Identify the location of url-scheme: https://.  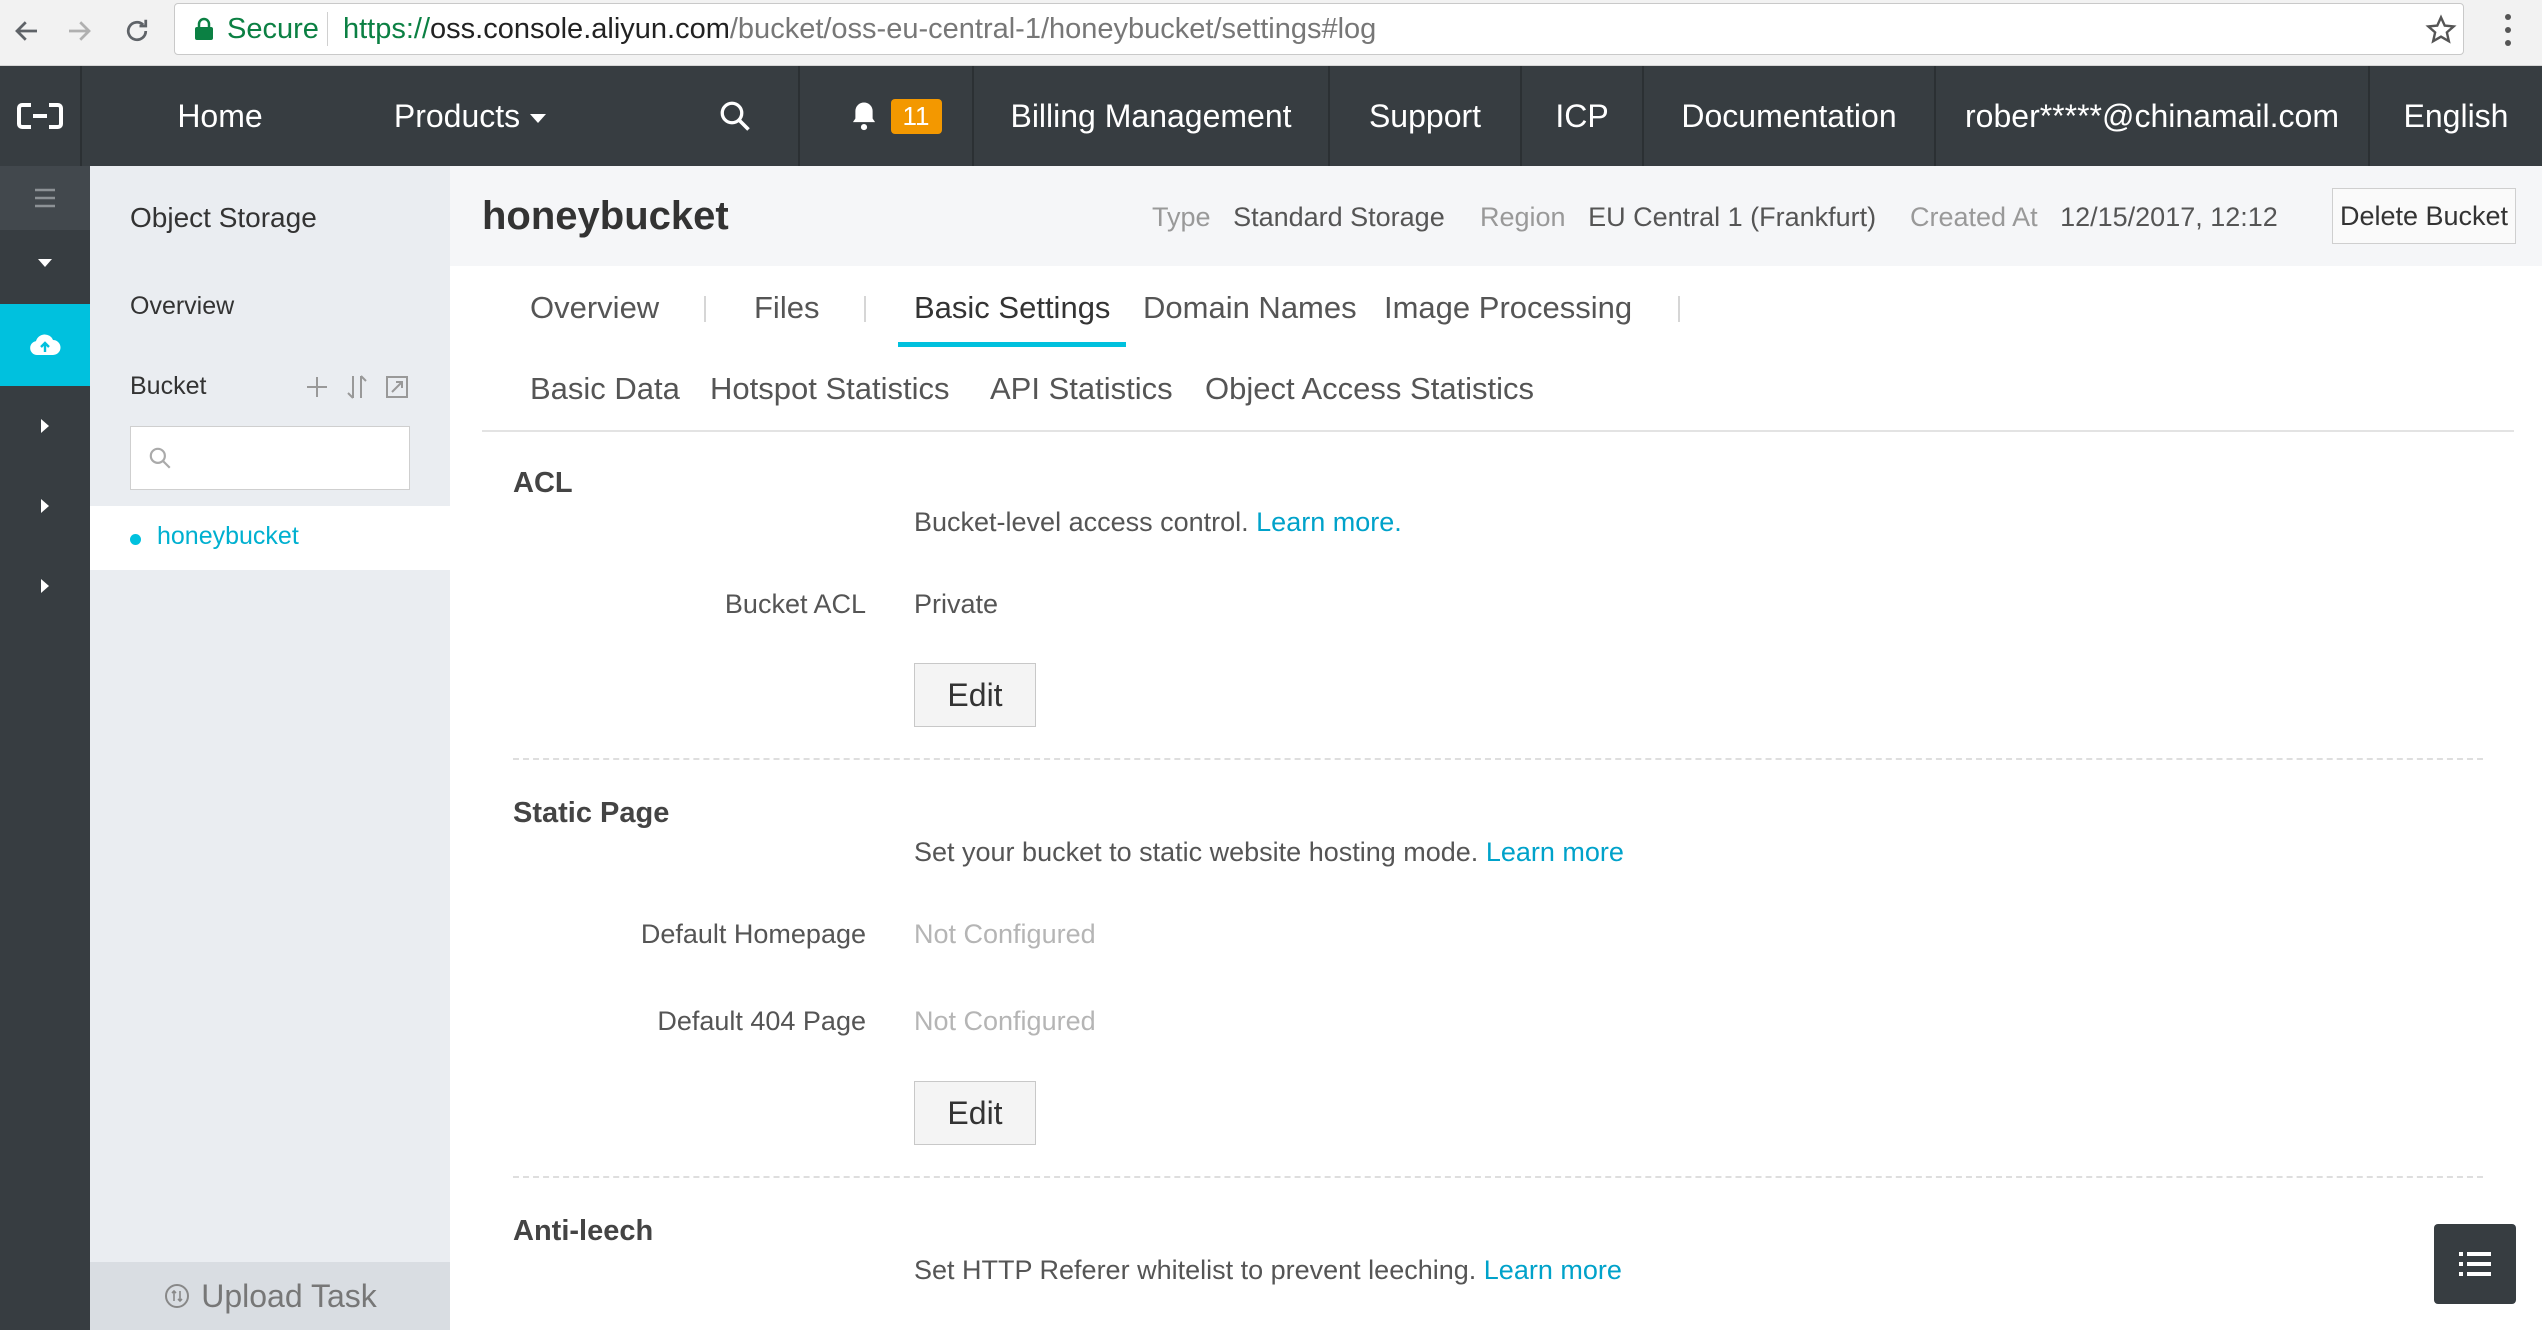
(387, 29).